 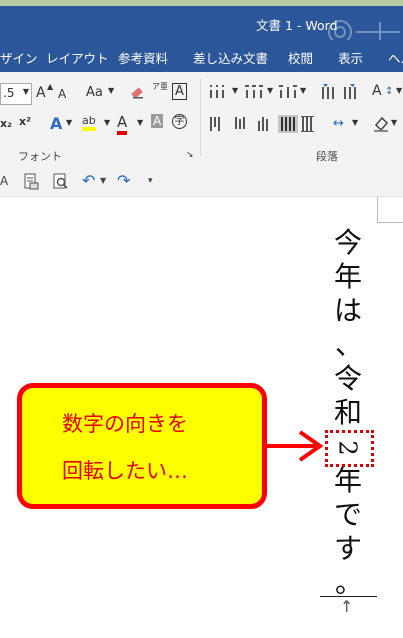 What do you see at coordinates (201, 182) in the screenshot?
I see `quick-access-toolbar: A ↶ ▼ ↷ ▾` at bounding box center [201, 182].